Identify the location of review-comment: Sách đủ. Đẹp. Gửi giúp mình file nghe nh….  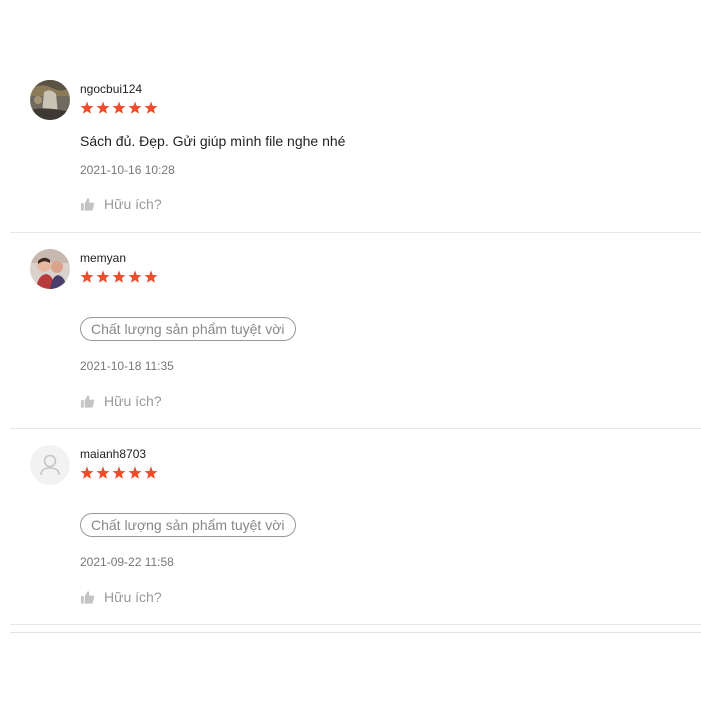
(213, 141).